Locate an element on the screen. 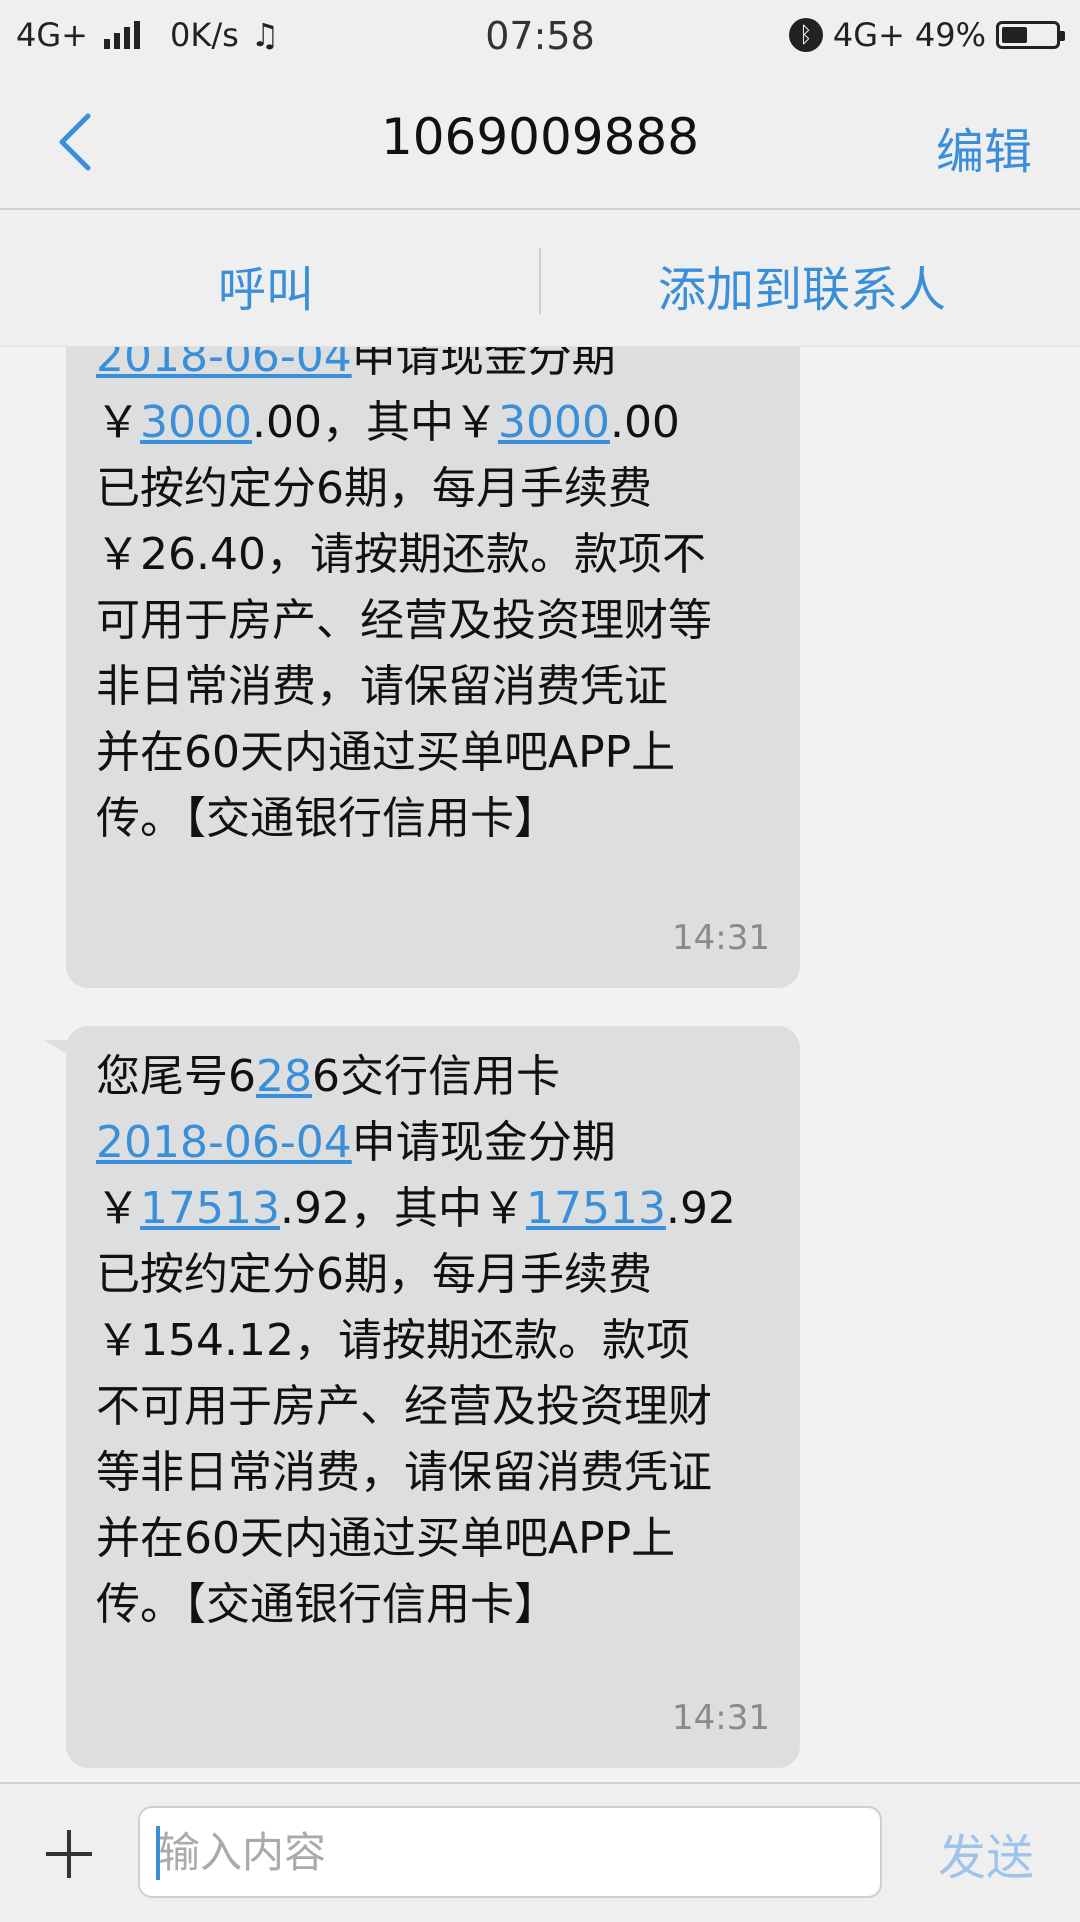 The image size is (1080, 1922). status-bar: 4G+ 0K/s ♫ 07:58 ᛒ 4G+ 49% is located at coordinates (540, 38).